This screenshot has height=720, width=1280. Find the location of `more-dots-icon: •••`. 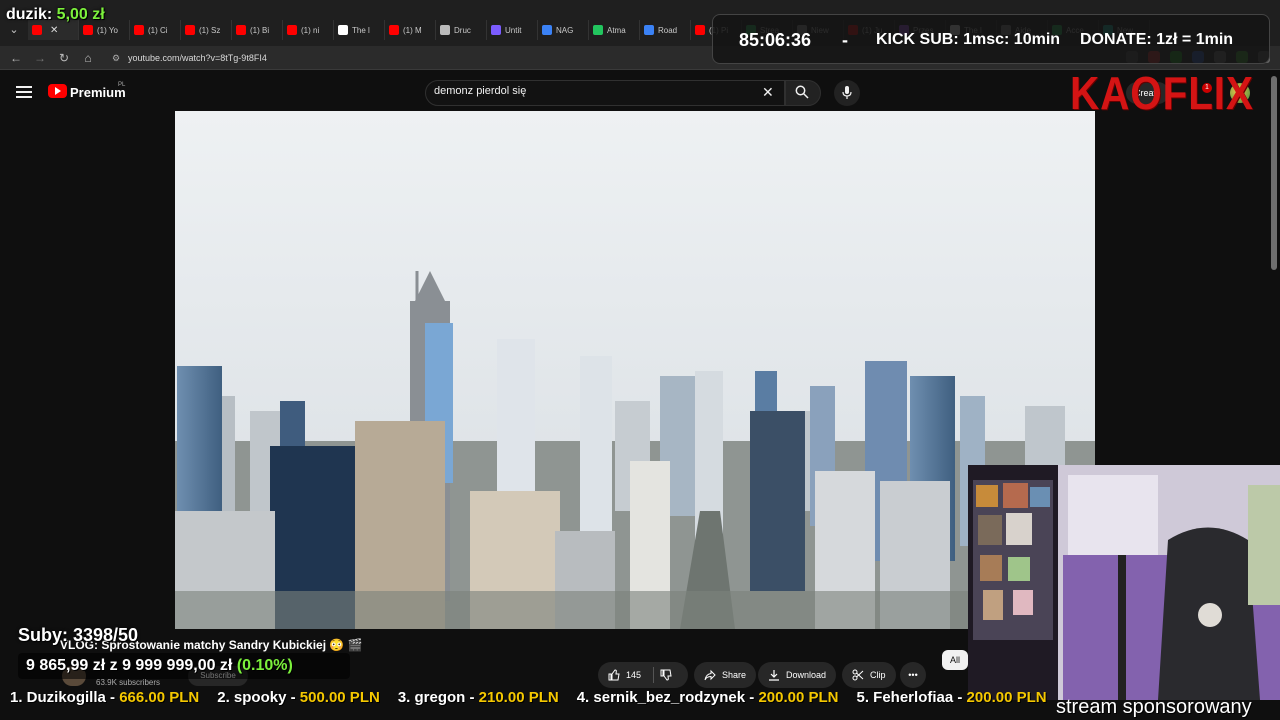

more-dots-icon: ••• is located at coordinates (913, 675).